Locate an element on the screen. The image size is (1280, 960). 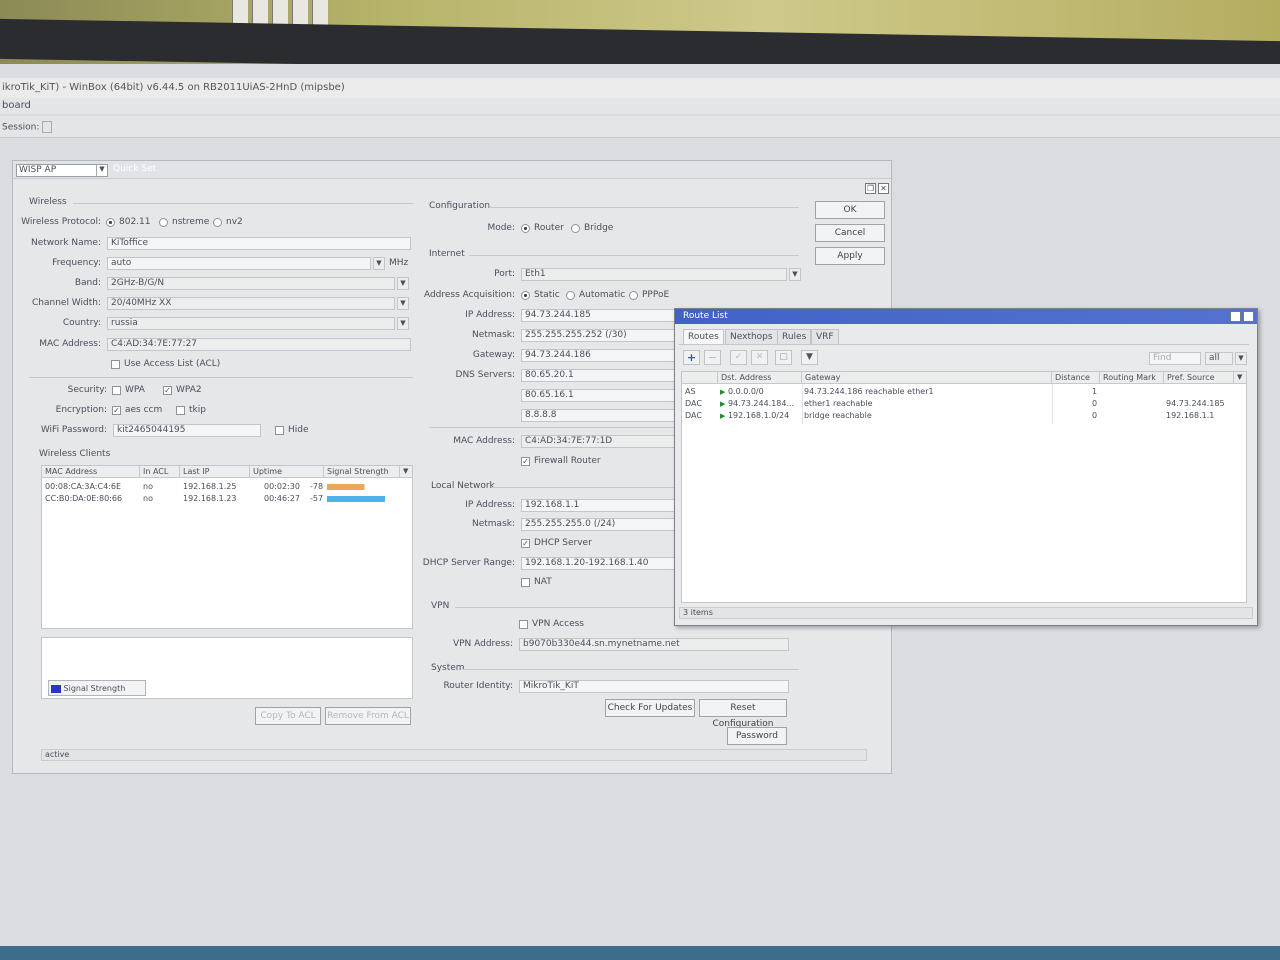
apply-button: Apply is located at coordinates (850, 256).